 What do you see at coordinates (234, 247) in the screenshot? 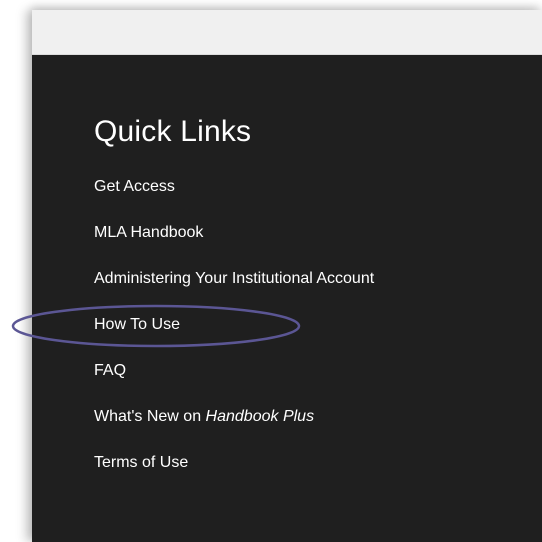
I see `list-item: MLA Handbook` at bounding box center [234, 247].